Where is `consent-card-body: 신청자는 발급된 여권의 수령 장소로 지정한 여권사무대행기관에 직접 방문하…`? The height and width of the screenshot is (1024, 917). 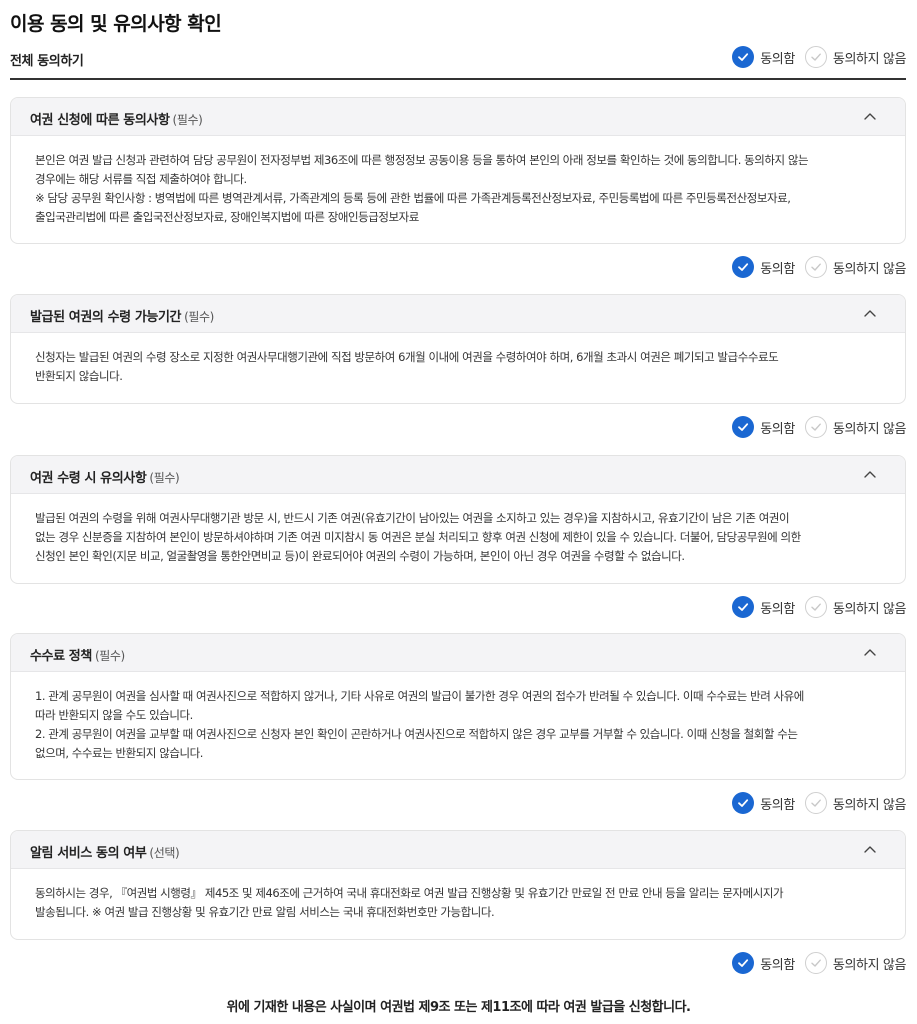
consent-card-body: 신청자는 발급된 여권의 수령 장소로 지정한 여권사무대행기관에 직접 방문하… is located at coordinates (458, 368).